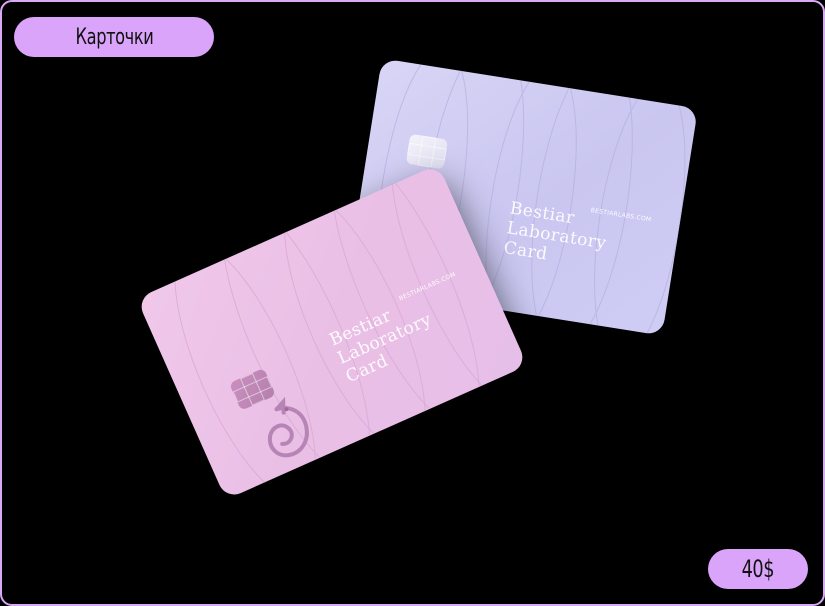 This screenshot has height=606, width=825. Describe the element at coordinates (114, 37) in the screenshot. I see `page-title: Карточки` at that location.